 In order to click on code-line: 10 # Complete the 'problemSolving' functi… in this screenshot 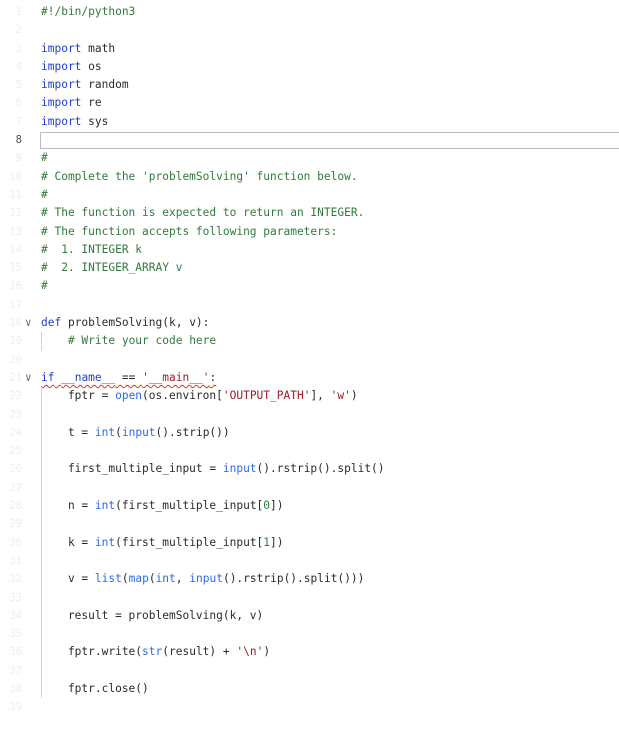, I will do `click(309, 177)`.